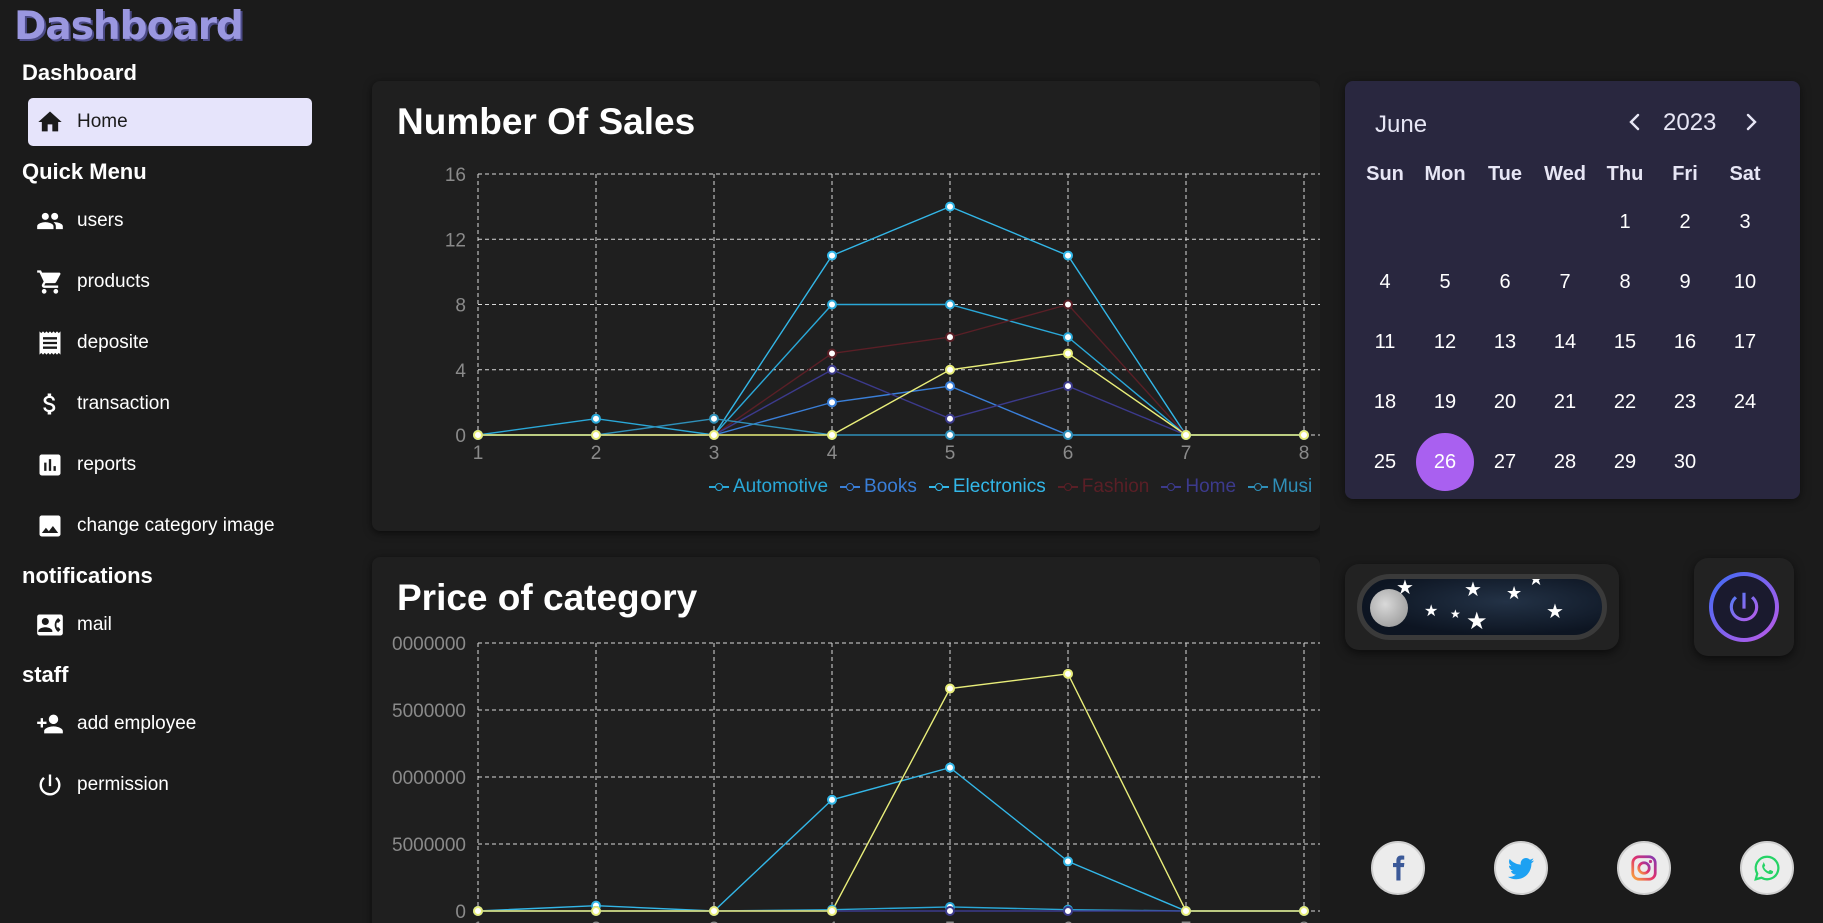 This screenshot has width=1823, height=923. Describe the element at coordinates (1385, 342) in the screenshot. I see `calendar-day: 11` at that location.